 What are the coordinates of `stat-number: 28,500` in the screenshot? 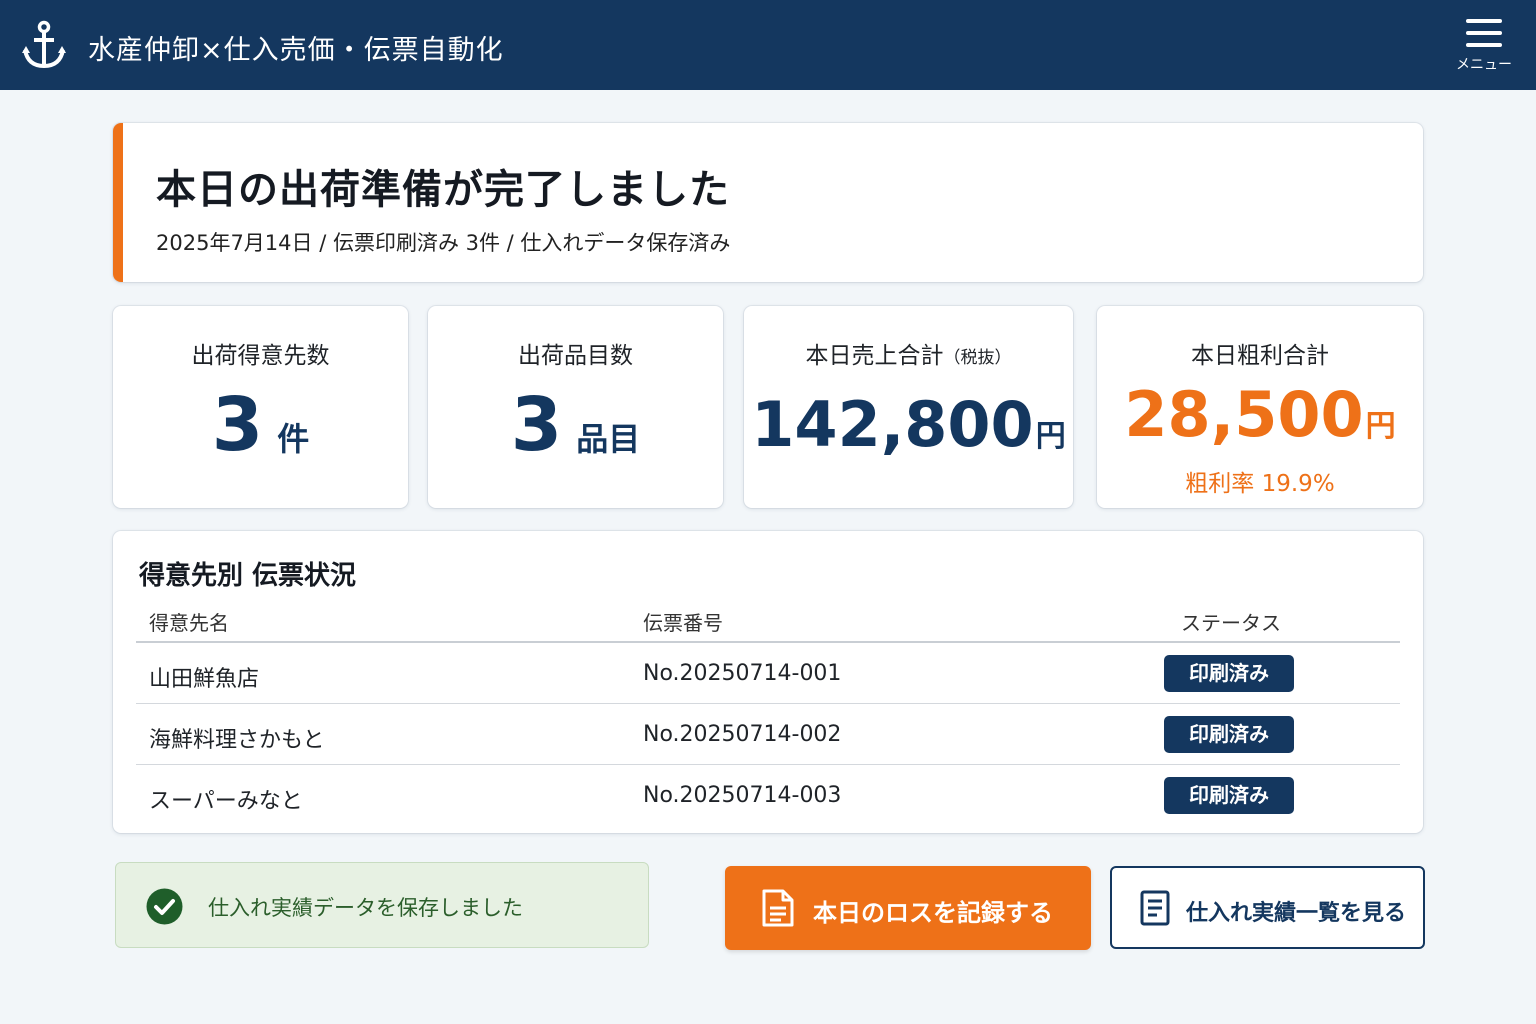 It's located at (1244, 414).